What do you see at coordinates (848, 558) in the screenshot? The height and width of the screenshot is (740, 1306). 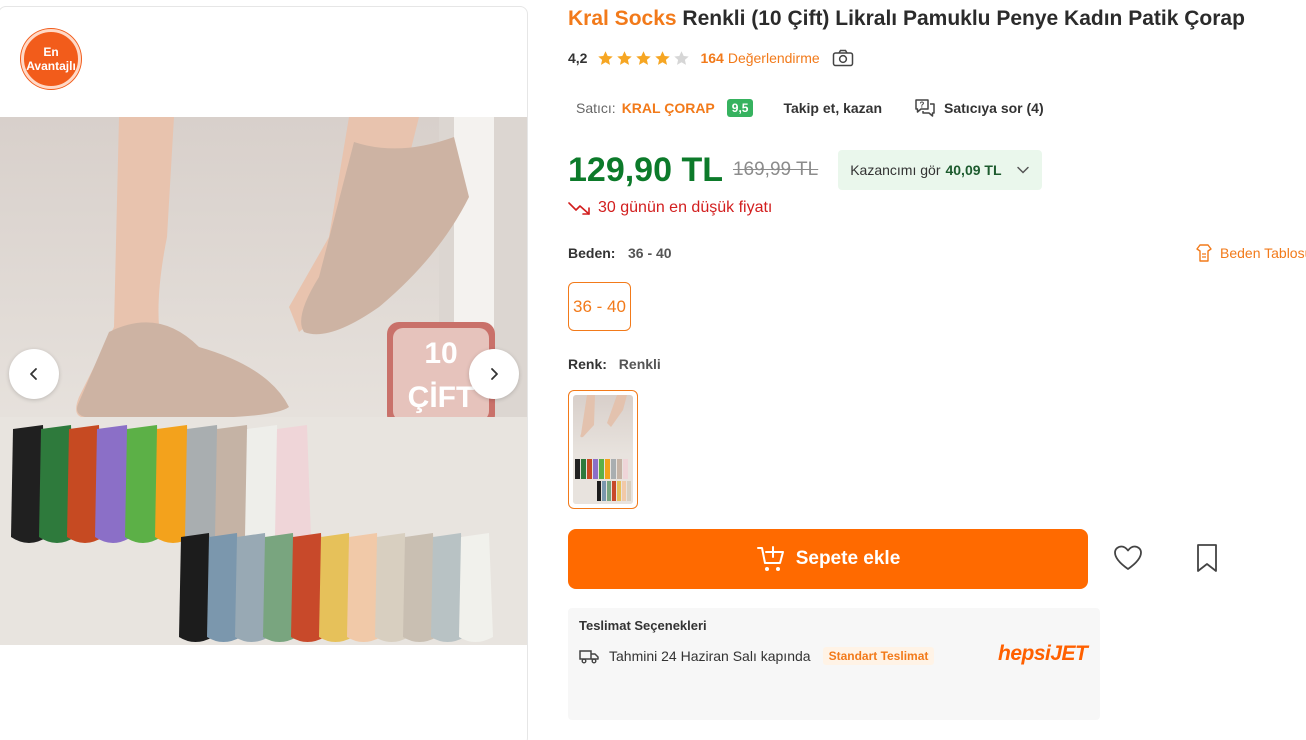 I see `add-to-cart-label: Sepete ekle` at bounding box center [848, 558].